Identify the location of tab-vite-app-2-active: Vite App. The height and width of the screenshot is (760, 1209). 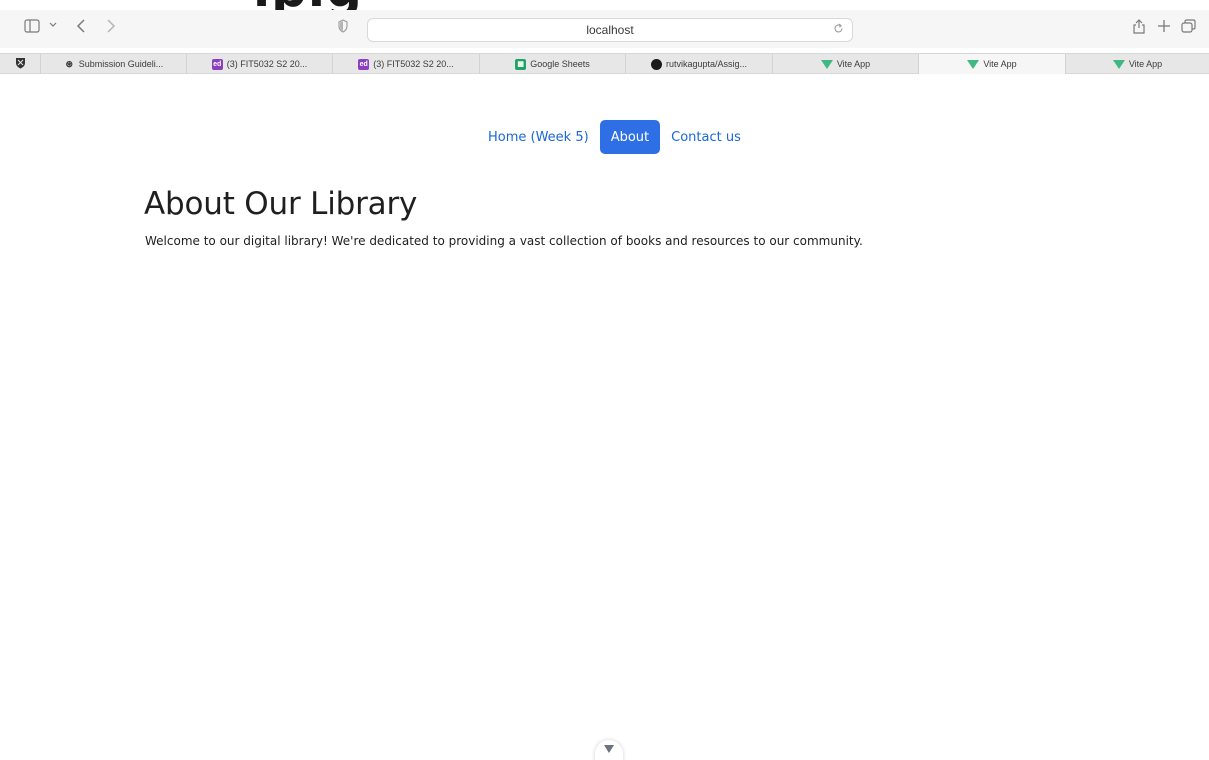
(991, 64).